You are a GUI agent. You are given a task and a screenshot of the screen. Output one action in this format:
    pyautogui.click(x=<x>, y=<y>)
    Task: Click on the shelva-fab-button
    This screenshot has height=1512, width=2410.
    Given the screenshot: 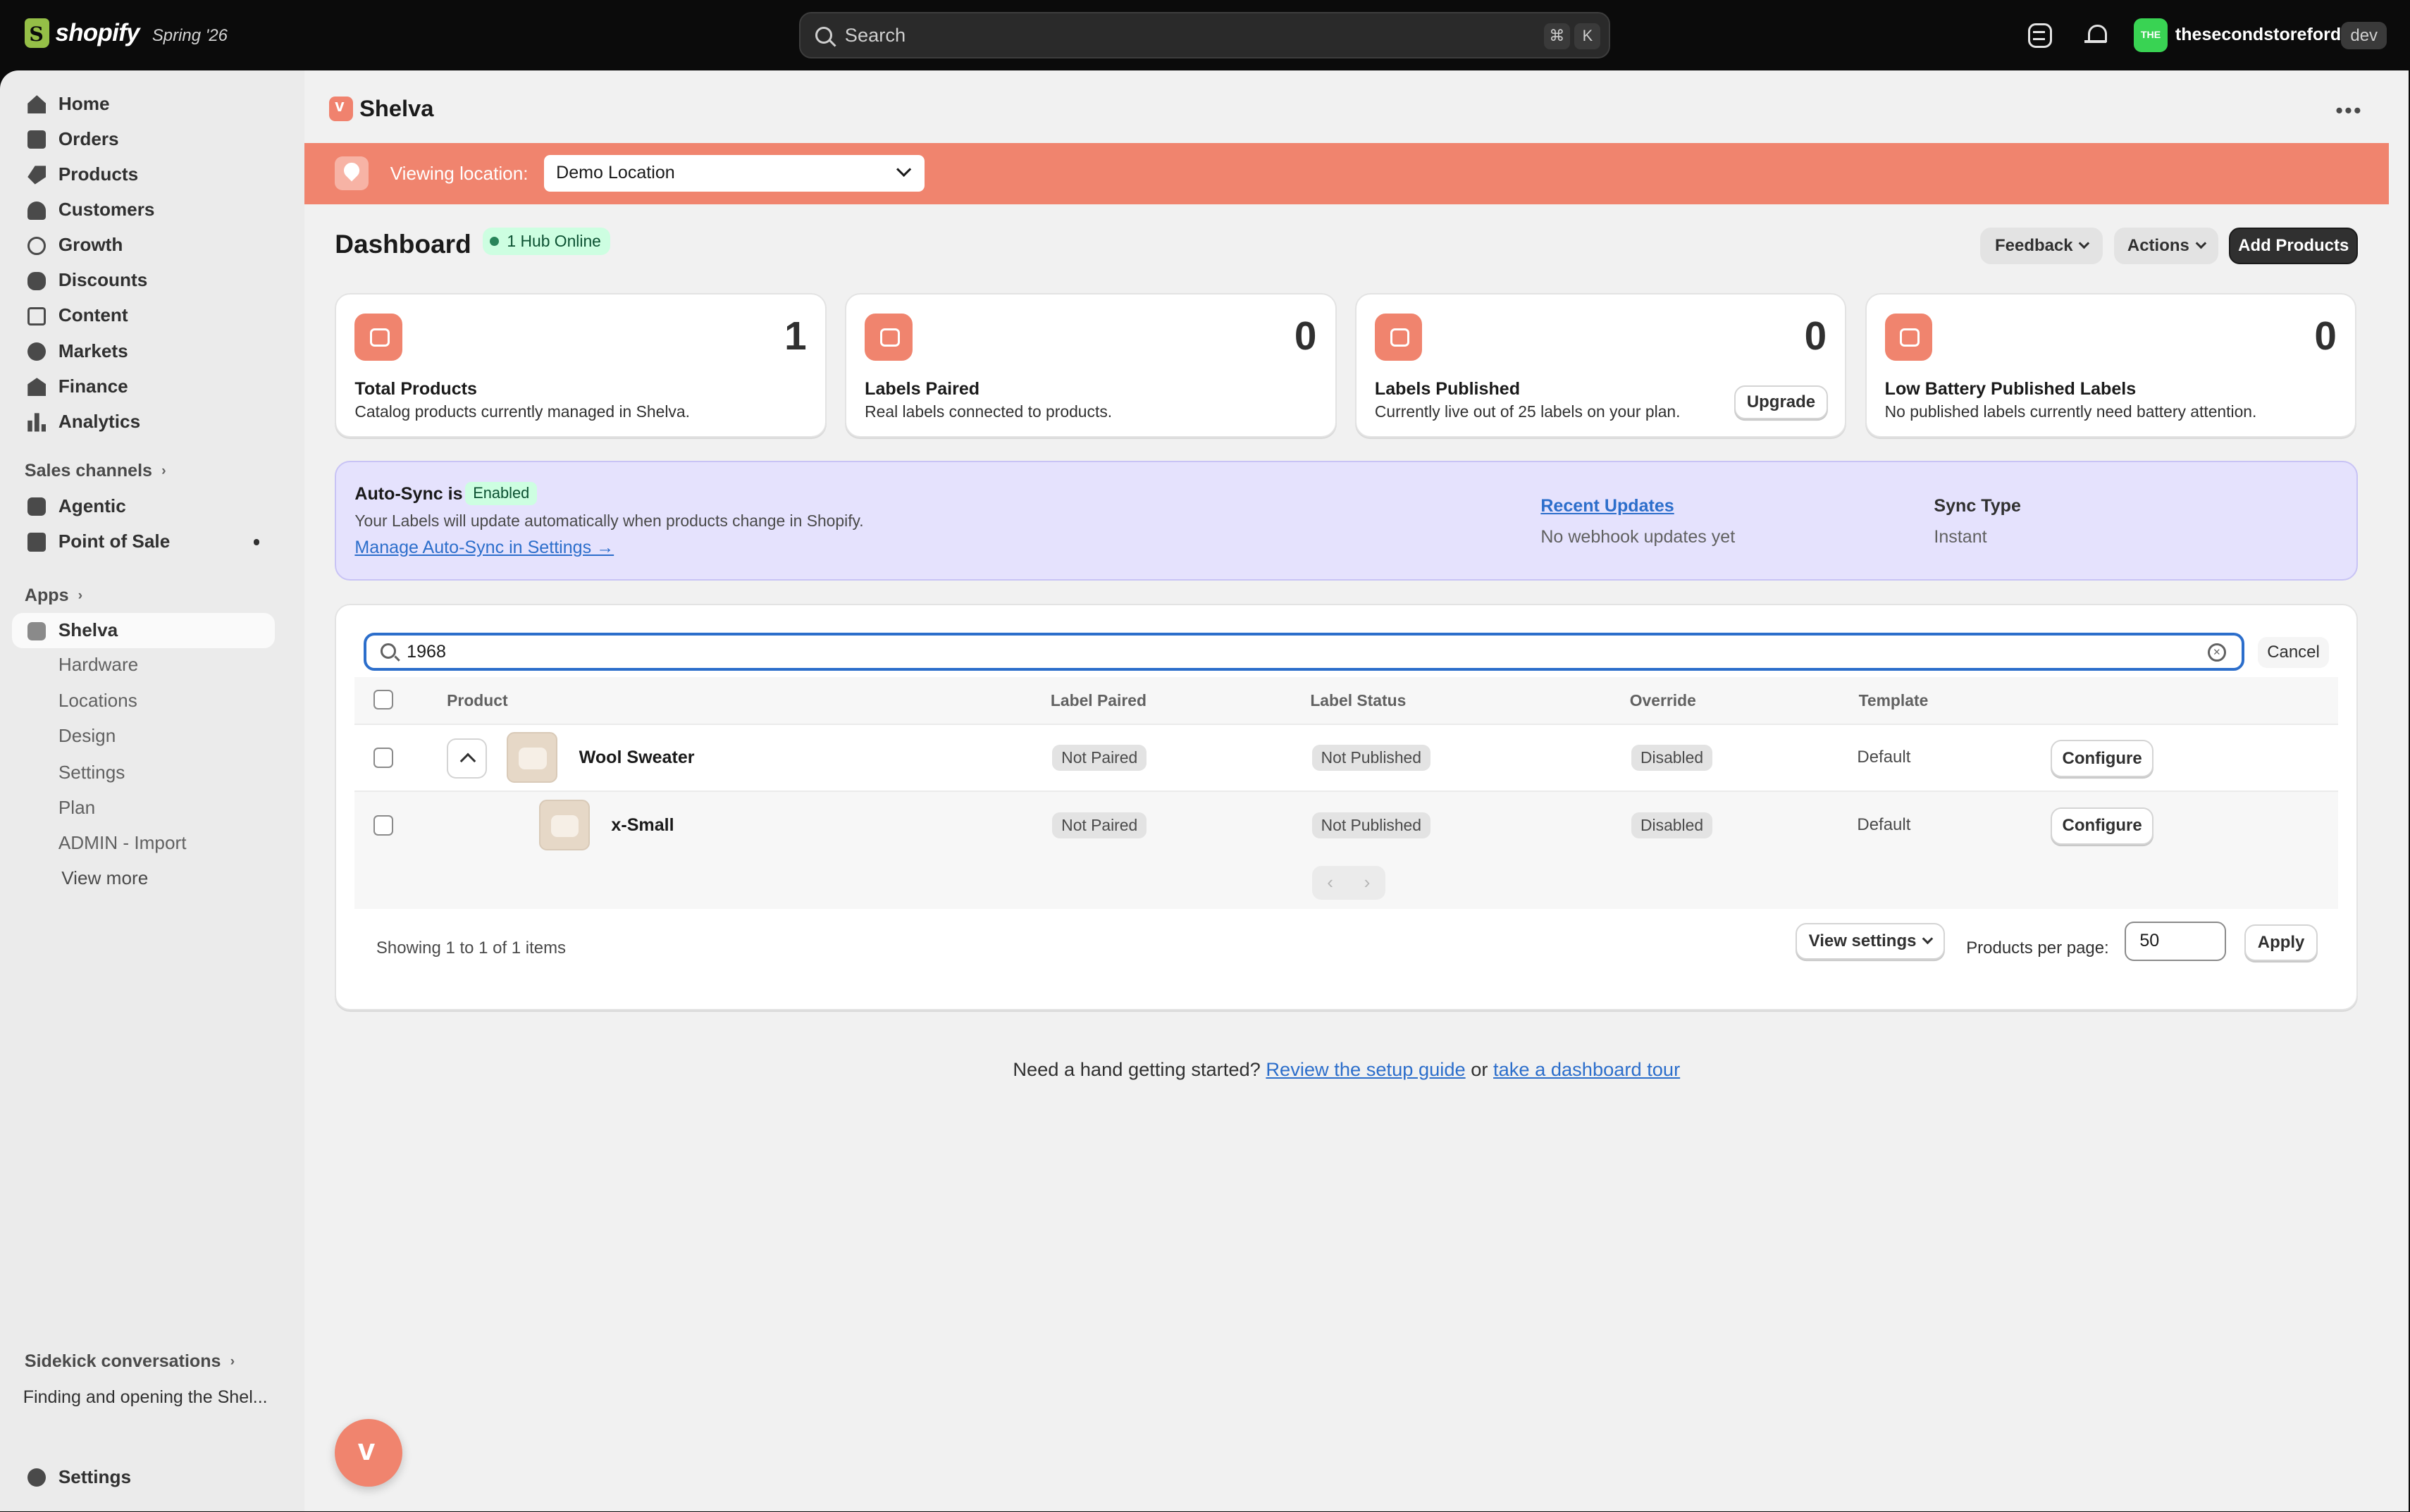 What is the action you would take?
    pyautogui.click(x=369, y=1453)
    